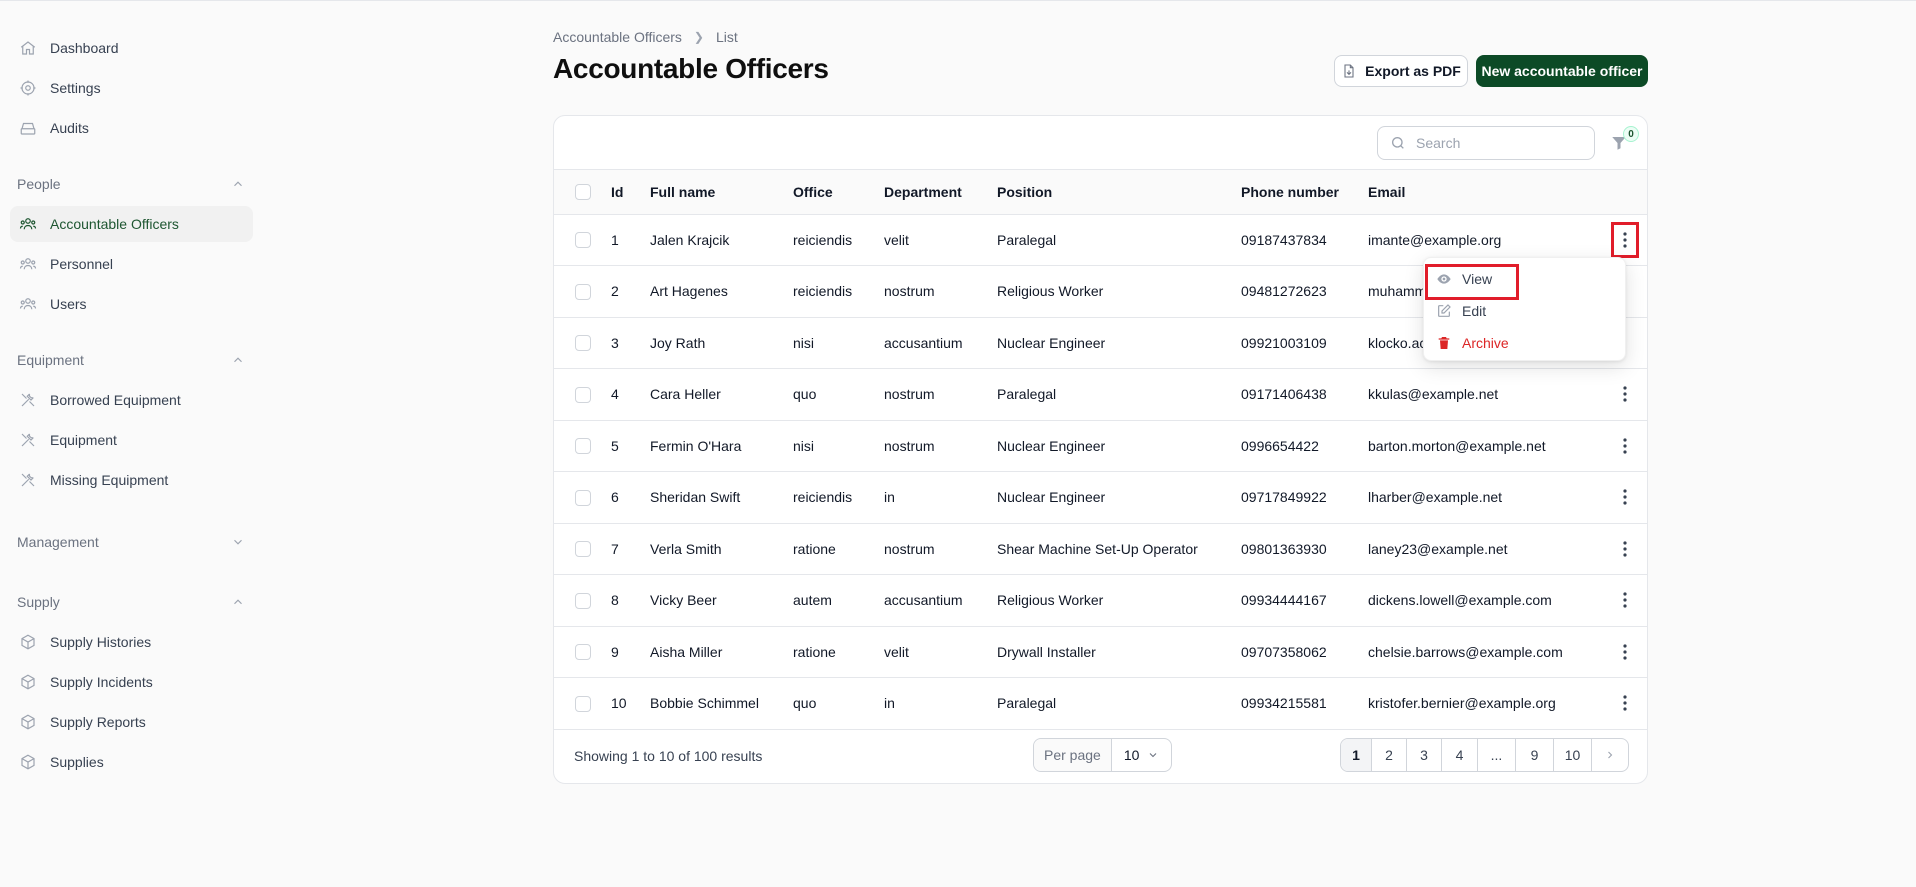 Image resolution: width=1916 pixels, height=887 pixels. What do you see at coordinates (1474, 311) in the screenshot?
I see `menu-item-edit-label: Edit` at bounding box center [1474, 311].